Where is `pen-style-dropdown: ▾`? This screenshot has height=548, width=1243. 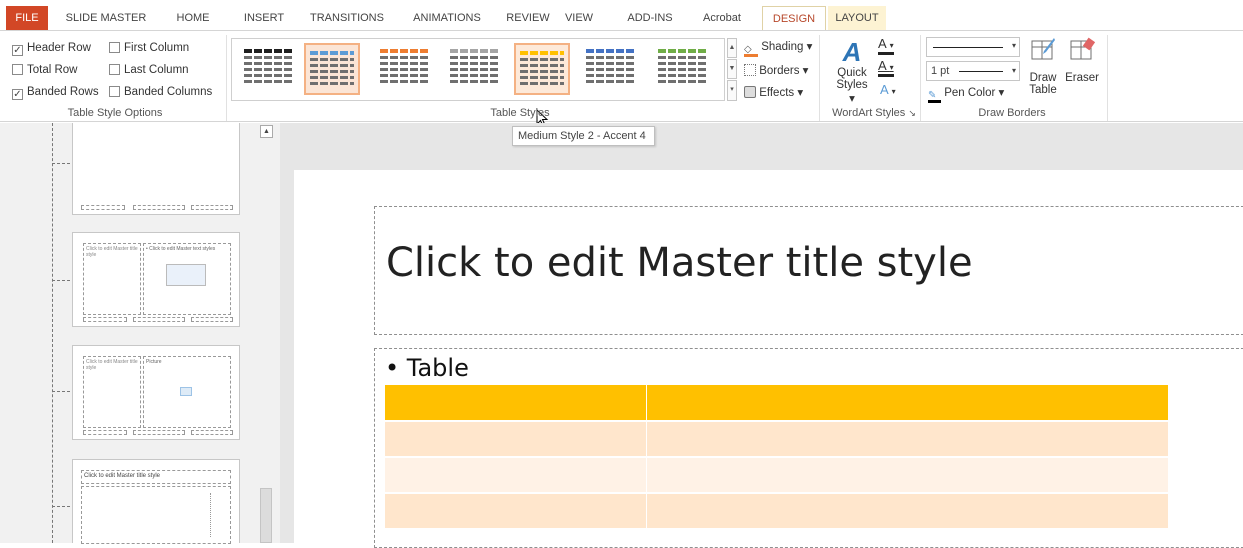 pen-style-dropdown: ▾ is located at coordinates (973, 47).